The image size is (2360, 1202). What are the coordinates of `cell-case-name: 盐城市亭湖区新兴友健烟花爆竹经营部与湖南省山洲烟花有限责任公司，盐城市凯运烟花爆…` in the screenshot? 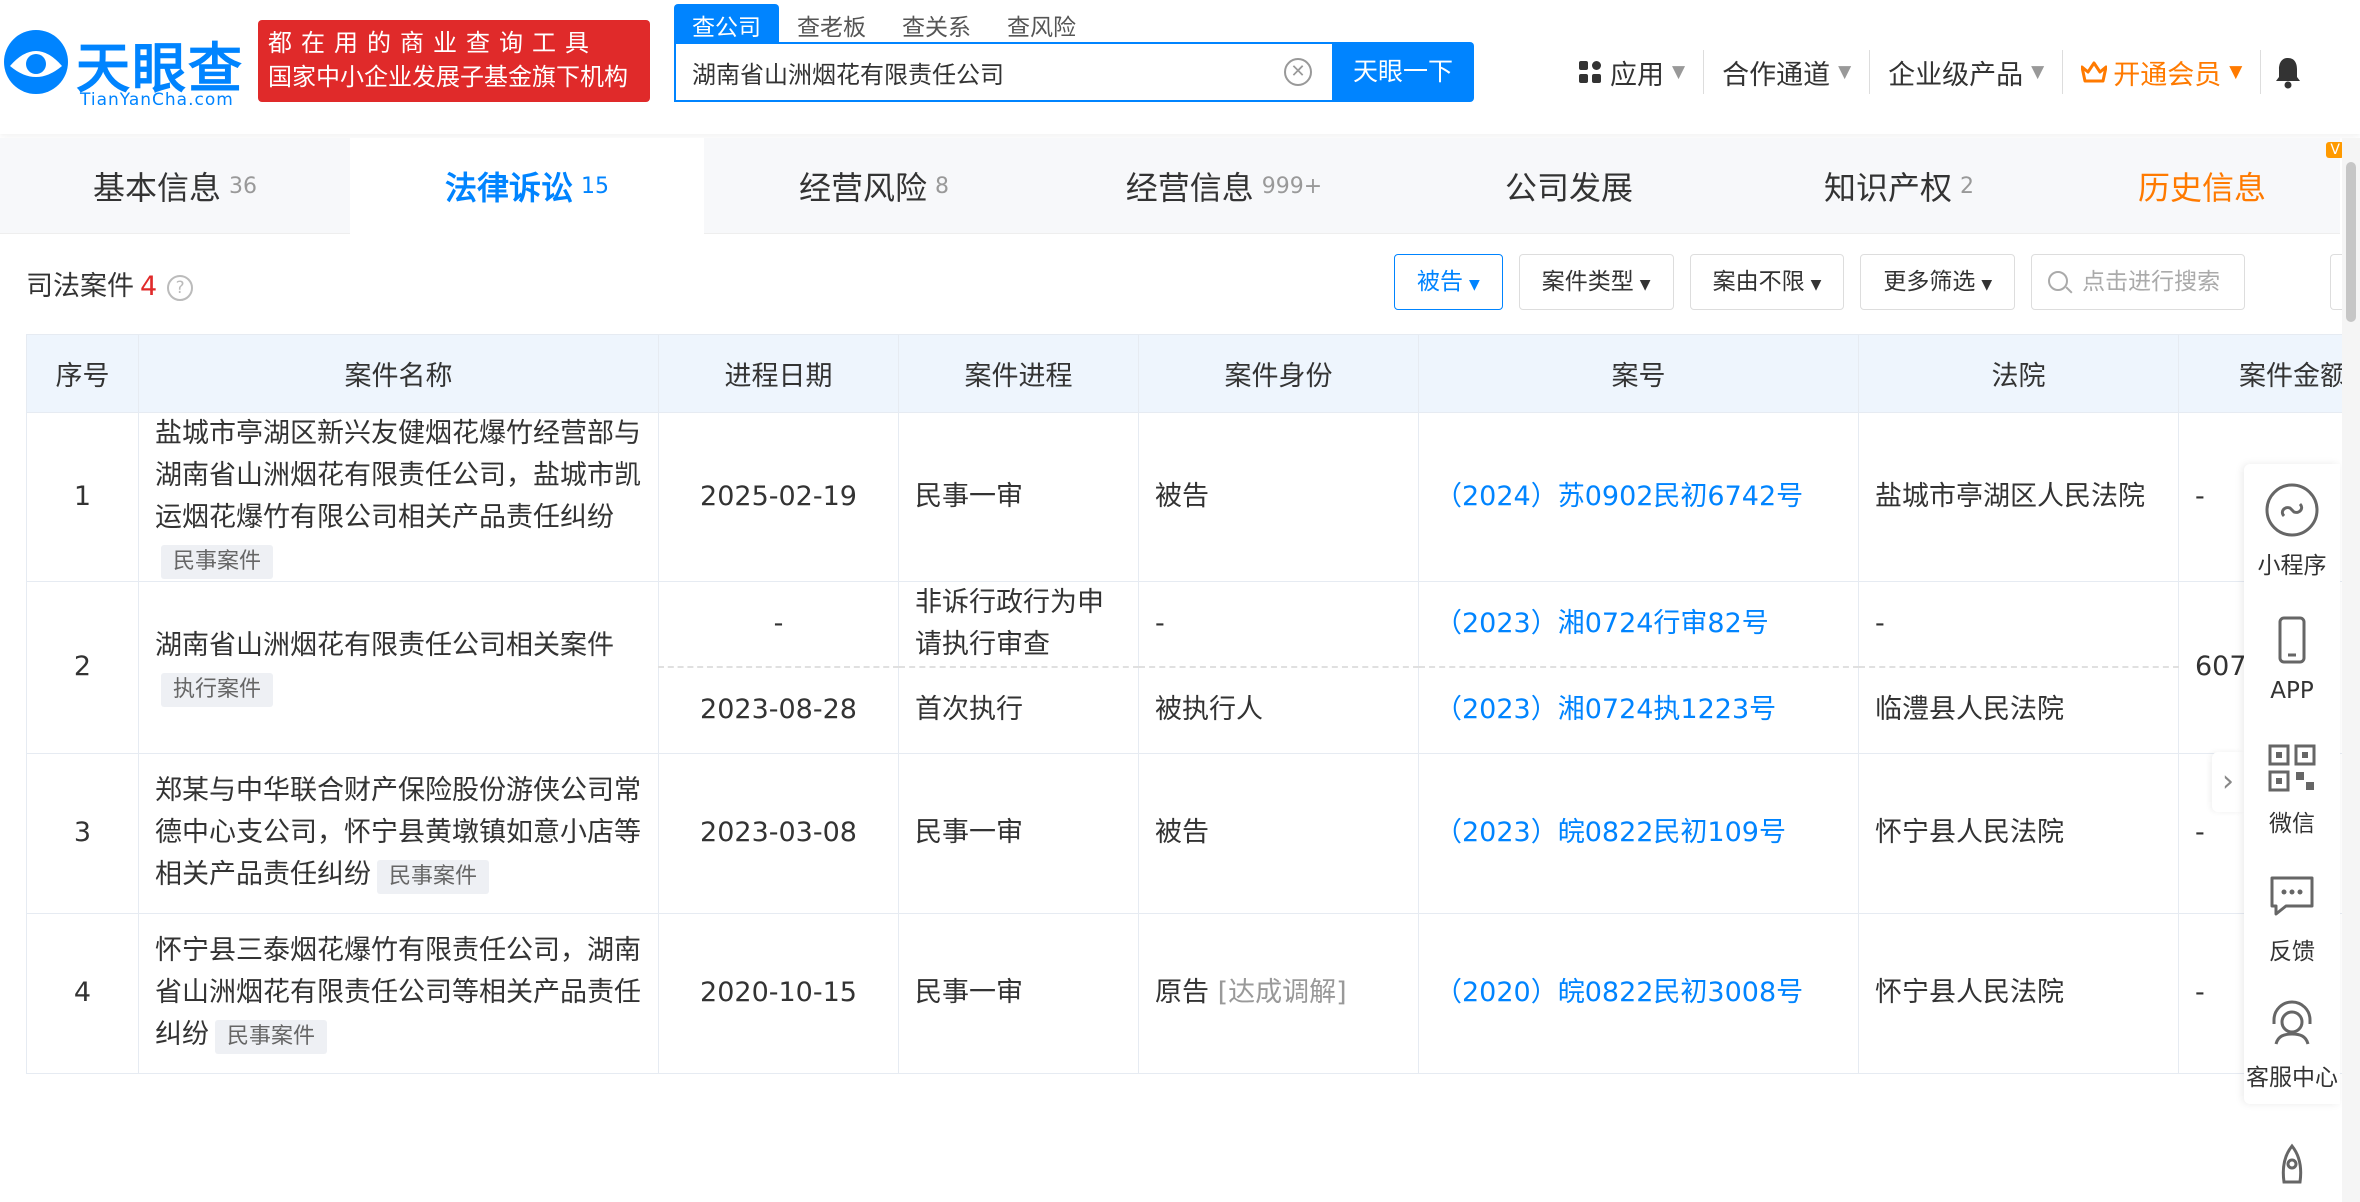 It's located at (398, 497).